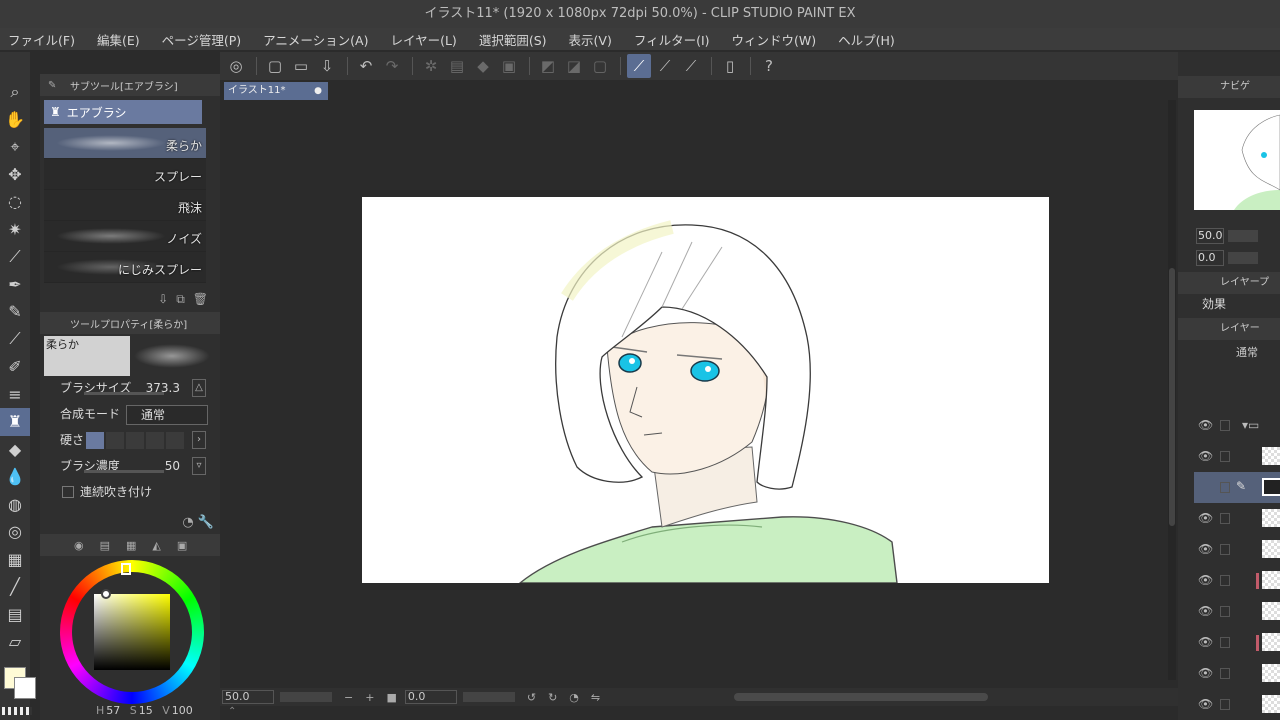  Describe the element at coordinates (318, 91) in the screenshot. I see `close-tab-icon: ●` at that location.